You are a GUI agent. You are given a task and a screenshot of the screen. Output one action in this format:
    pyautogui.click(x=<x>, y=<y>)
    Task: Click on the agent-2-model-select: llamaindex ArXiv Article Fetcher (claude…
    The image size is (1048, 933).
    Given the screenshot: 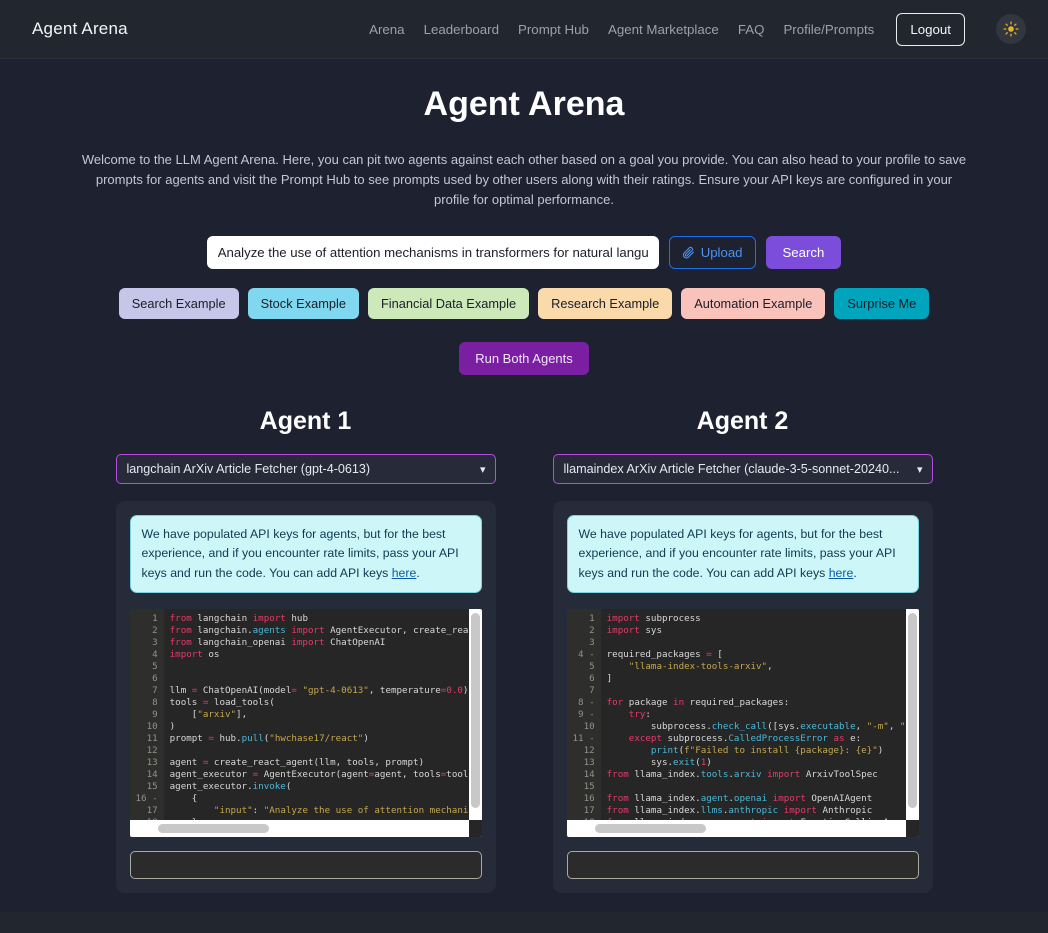 What is the action you would take?
    pyautogui.click(x=742, y=469)
    